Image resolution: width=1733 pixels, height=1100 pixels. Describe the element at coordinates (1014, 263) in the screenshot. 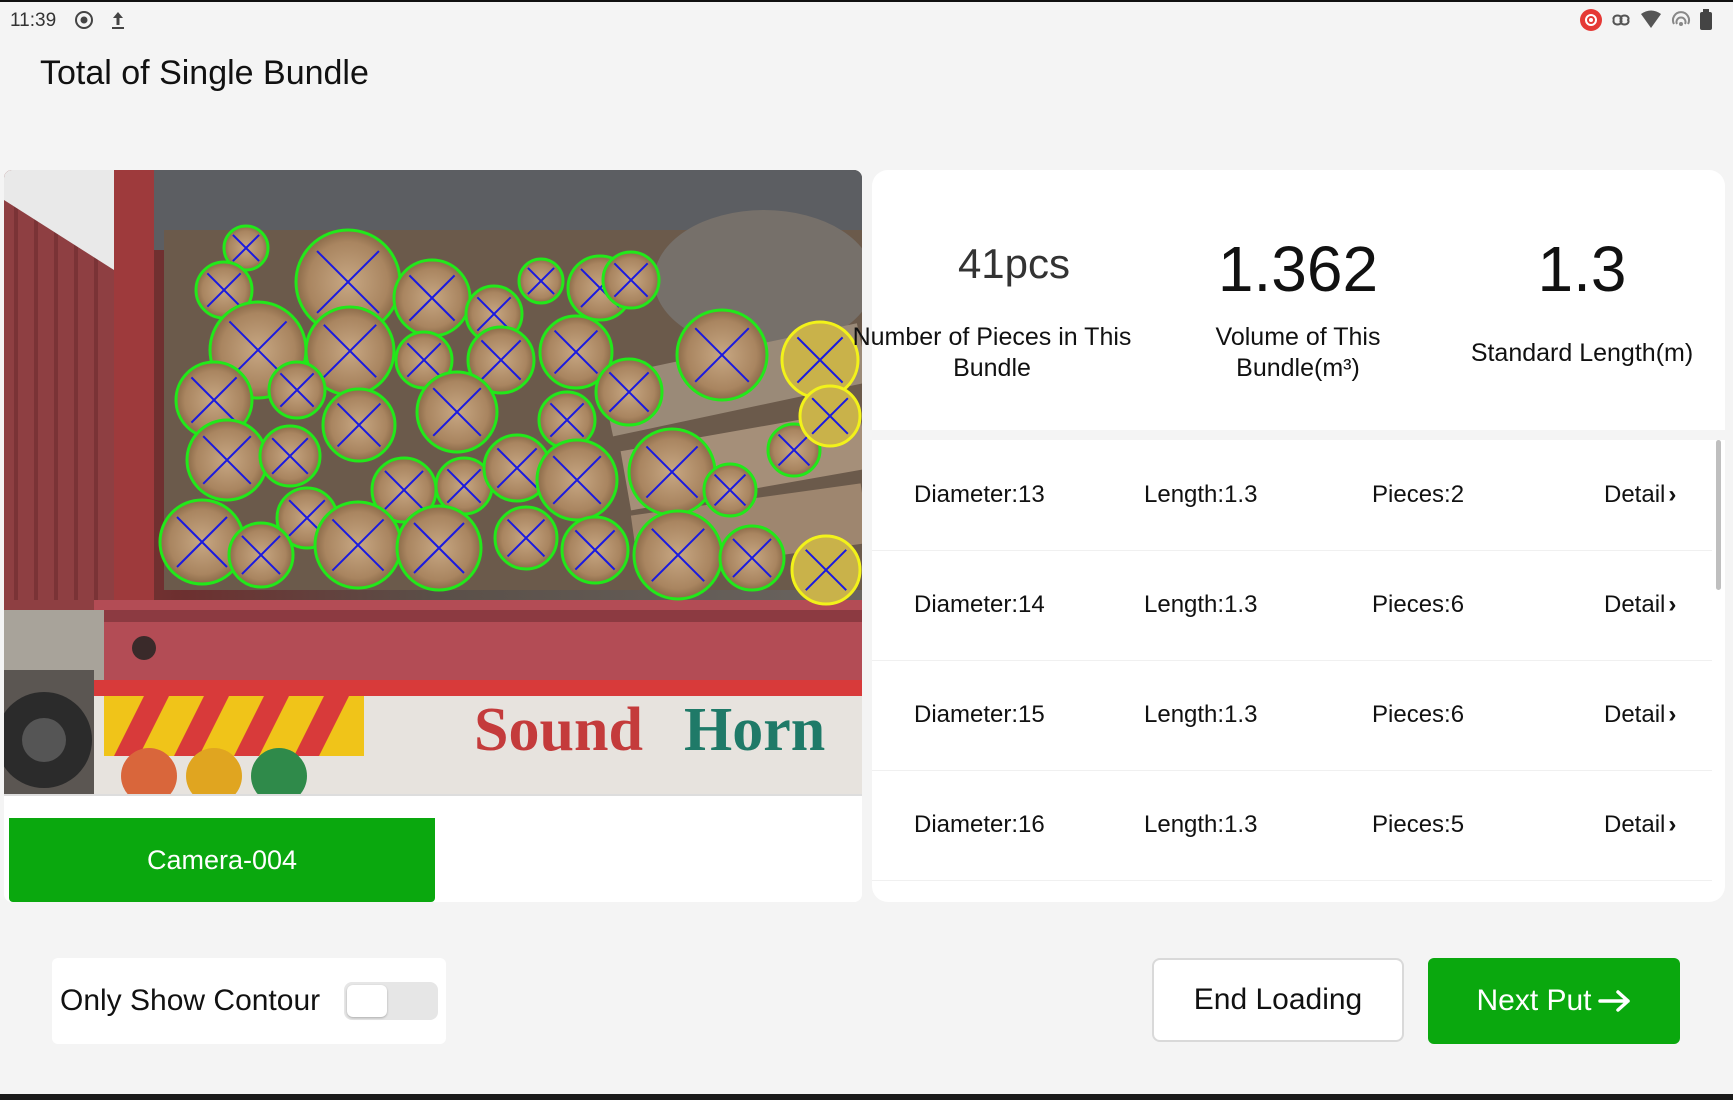

I see `stat-pieces-value: 41pcs` at that location.